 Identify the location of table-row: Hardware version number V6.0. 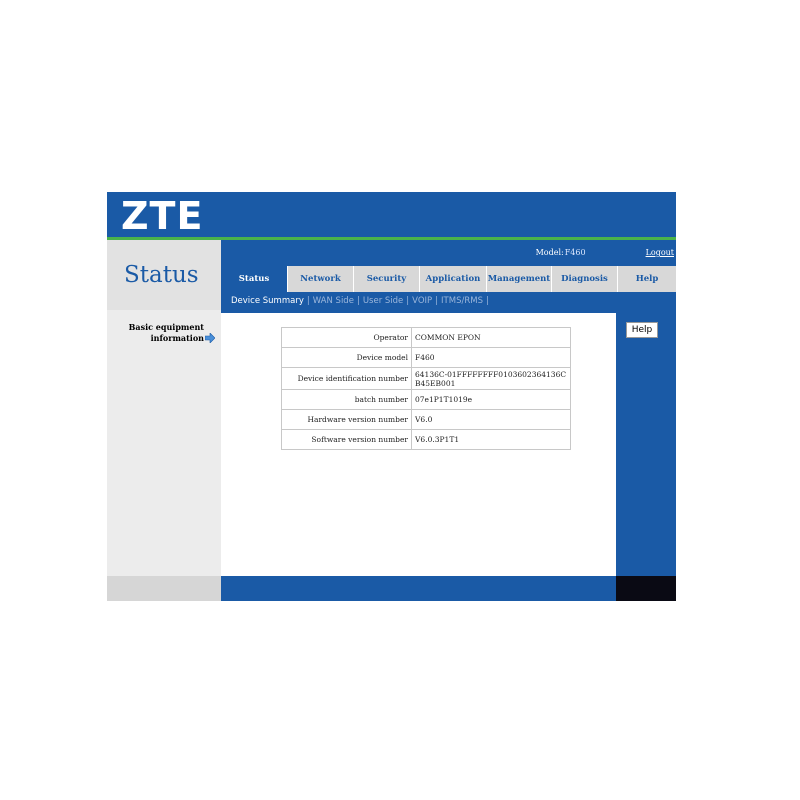
(426, 419).